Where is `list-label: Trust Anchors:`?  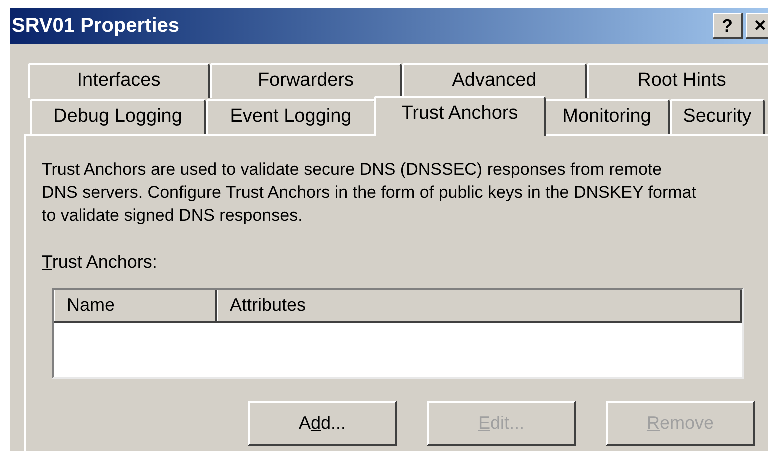
list-label: Trust Anchors: is located at coordinates (100, 262).